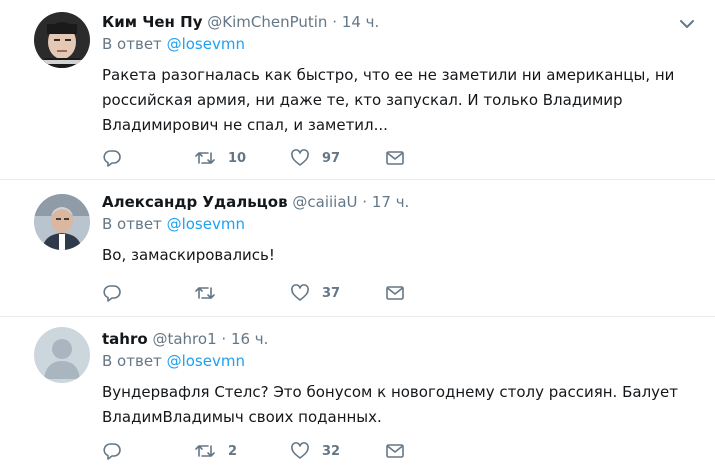 The height and width of the screenshot is (468, 715). What do you see at coordinates (195, 202) in the screenshot?
I see `author-name: Александр Удальцов` at bounding box center [195, 202].